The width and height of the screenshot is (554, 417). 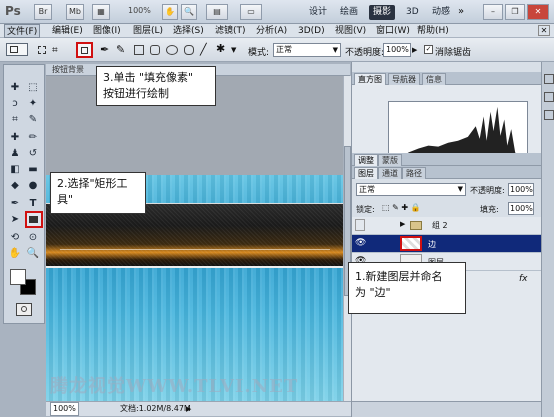 What do you see at coordinates (98, 193) in the screenshot?
I see `callout-step2: 2.选择"矩形工 具"` at bounding box center [98, 193].